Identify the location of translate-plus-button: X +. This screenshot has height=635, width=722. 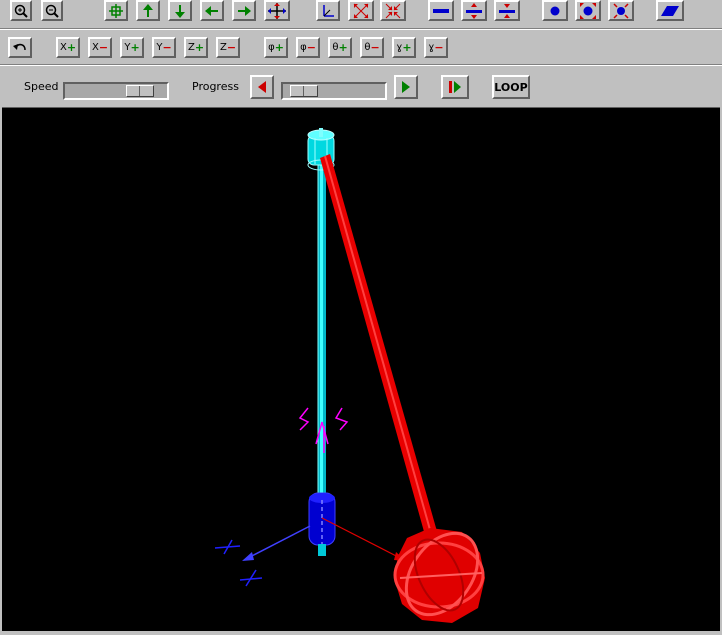
(68, 47).